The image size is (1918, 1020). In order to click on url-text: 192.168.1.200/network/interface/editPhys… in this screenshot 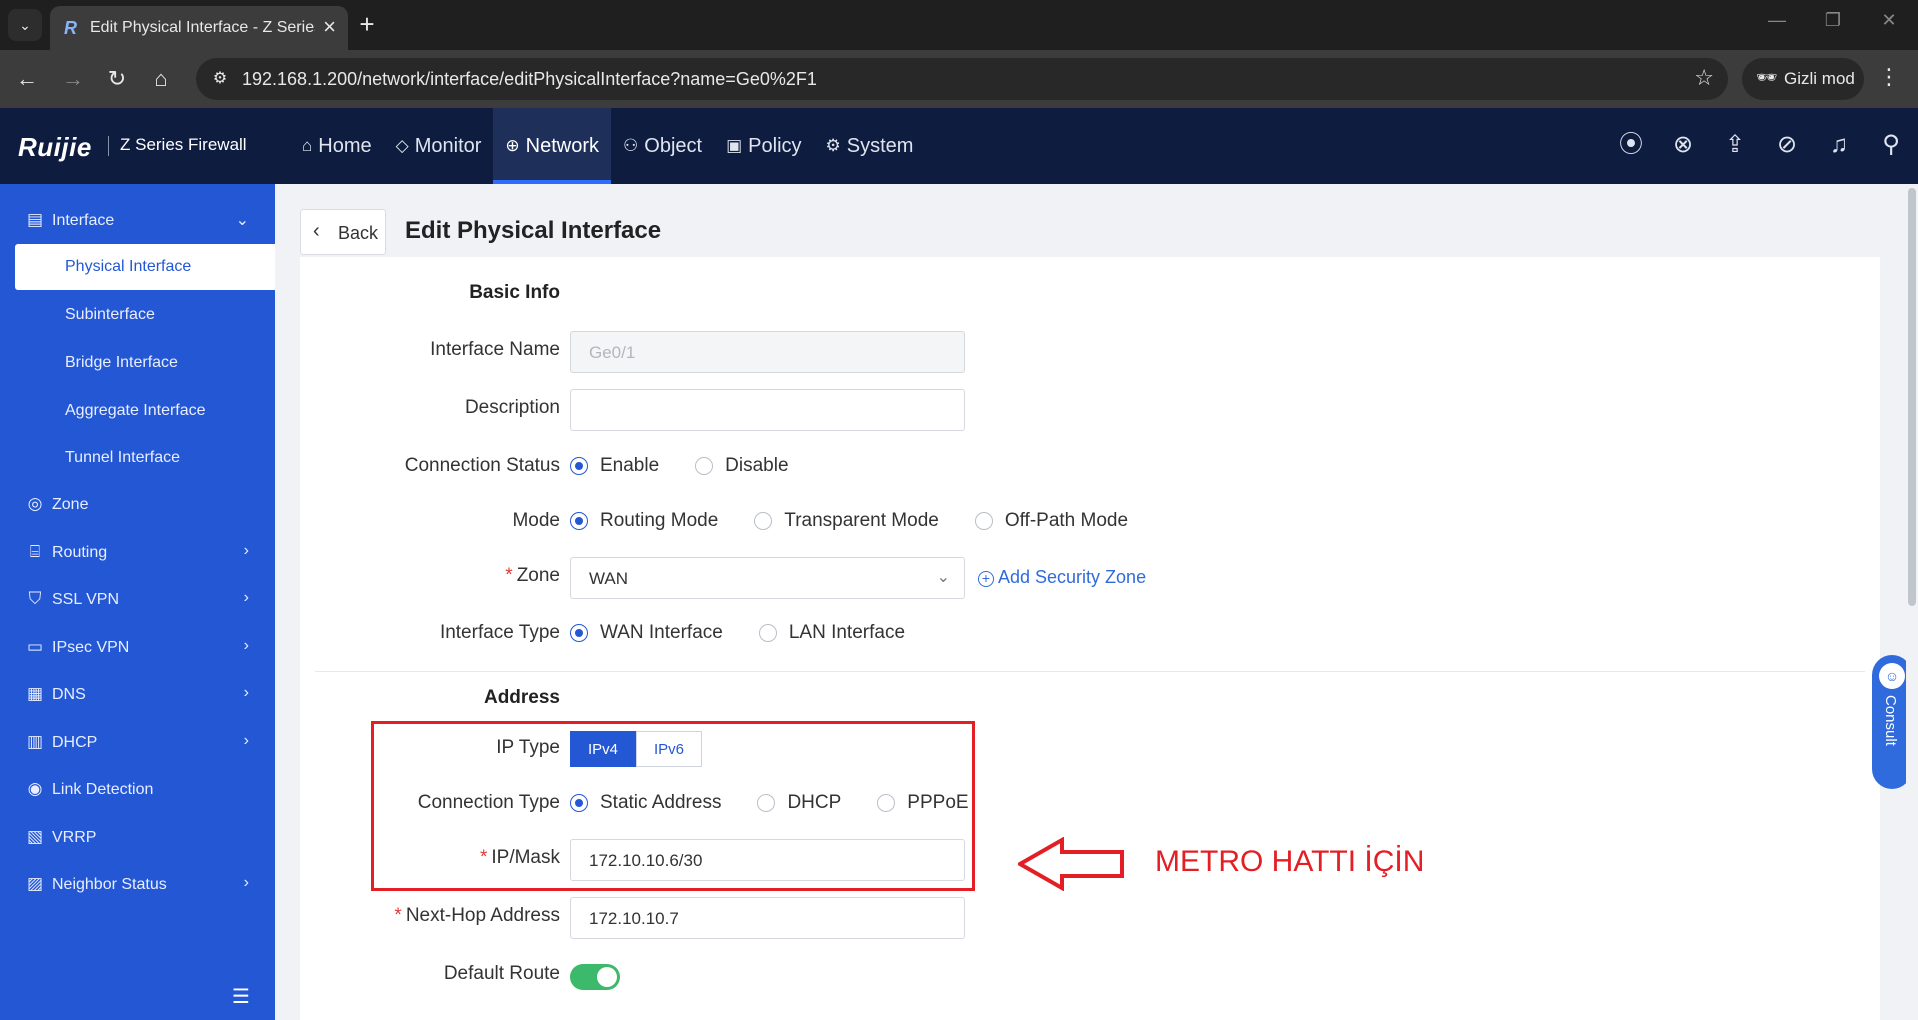, I will do `click(529, 79)`.